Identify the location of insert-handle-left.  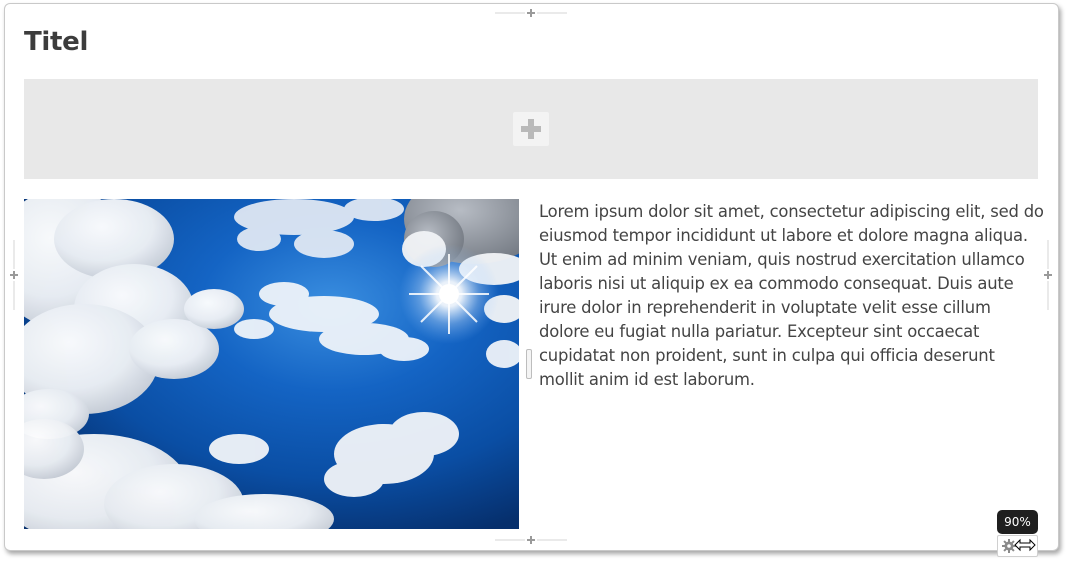
(14, 275).